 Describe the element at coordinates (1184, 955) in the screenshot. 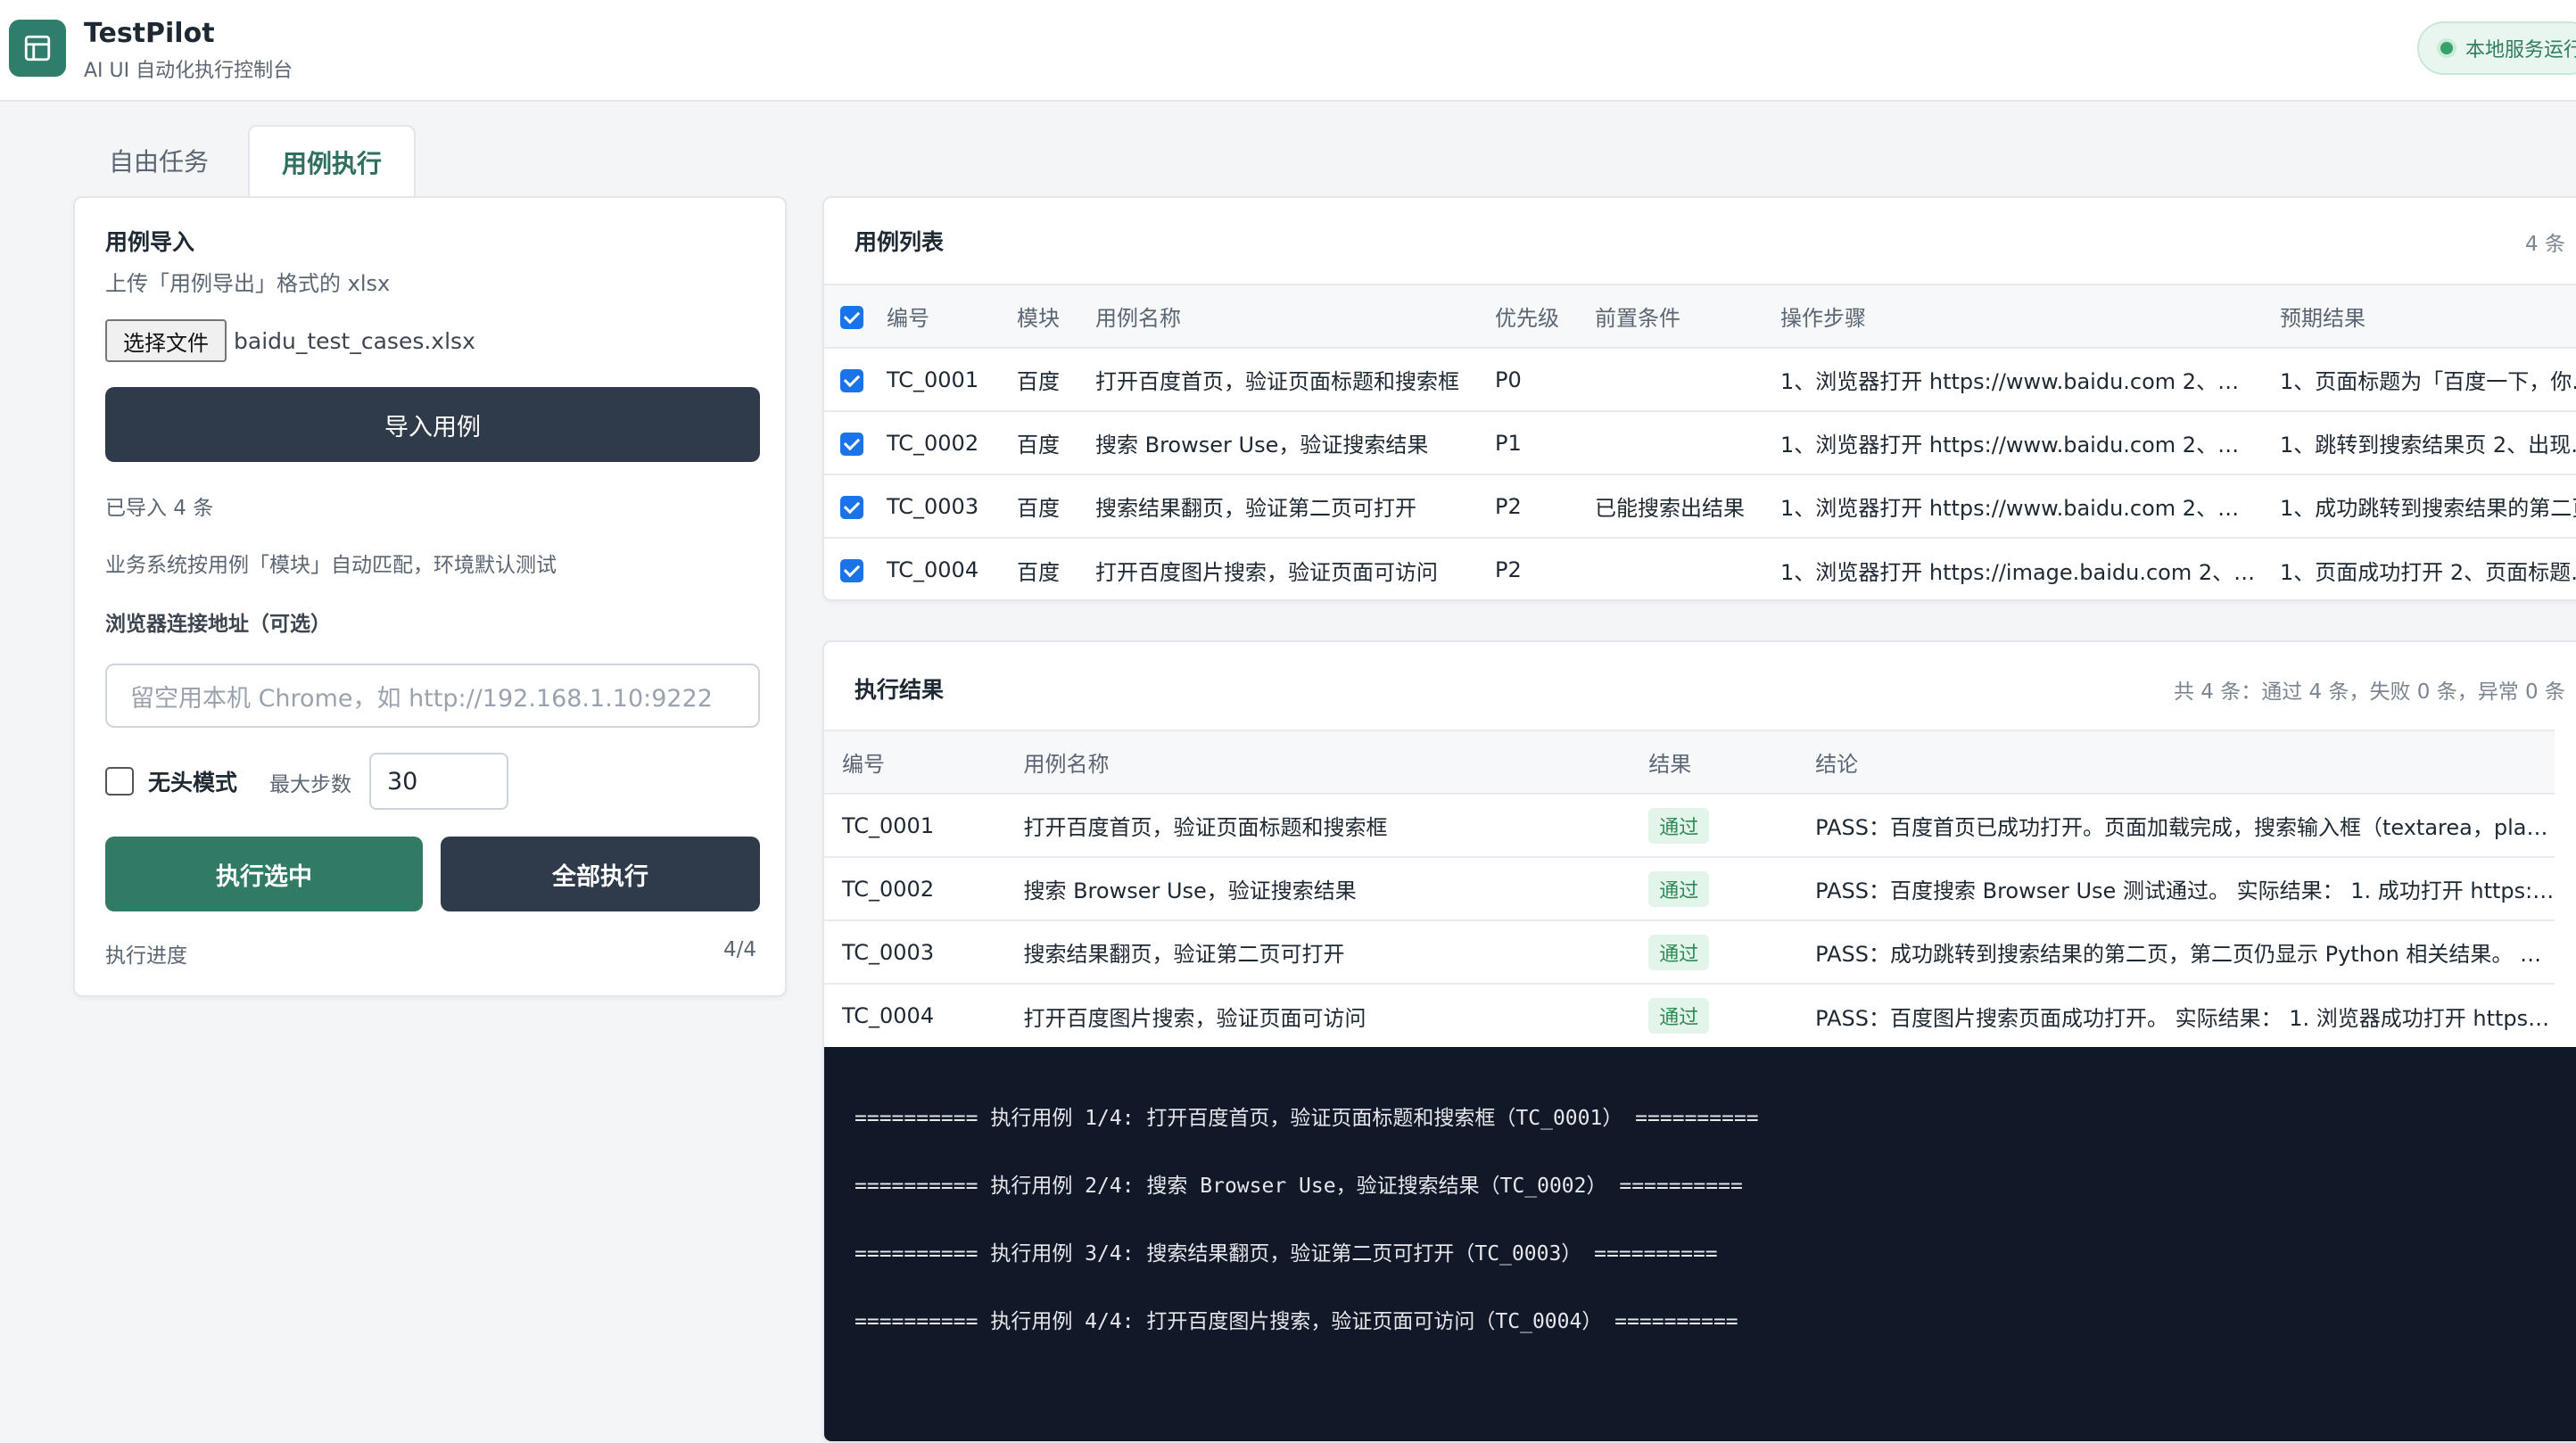

I see `result-name: 搜索结果翻页，验证第二页可打开` at that location.